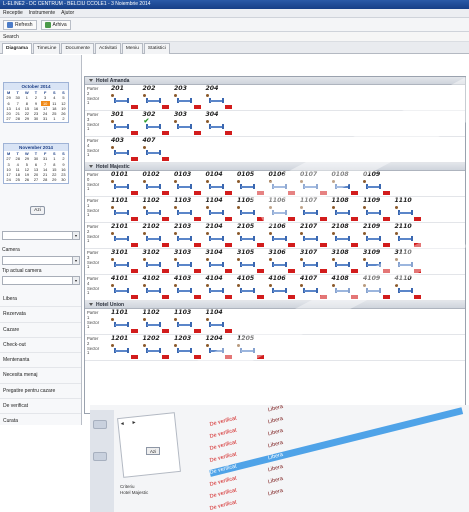  I want to click on room-cell: 0101, so click(125, 184).